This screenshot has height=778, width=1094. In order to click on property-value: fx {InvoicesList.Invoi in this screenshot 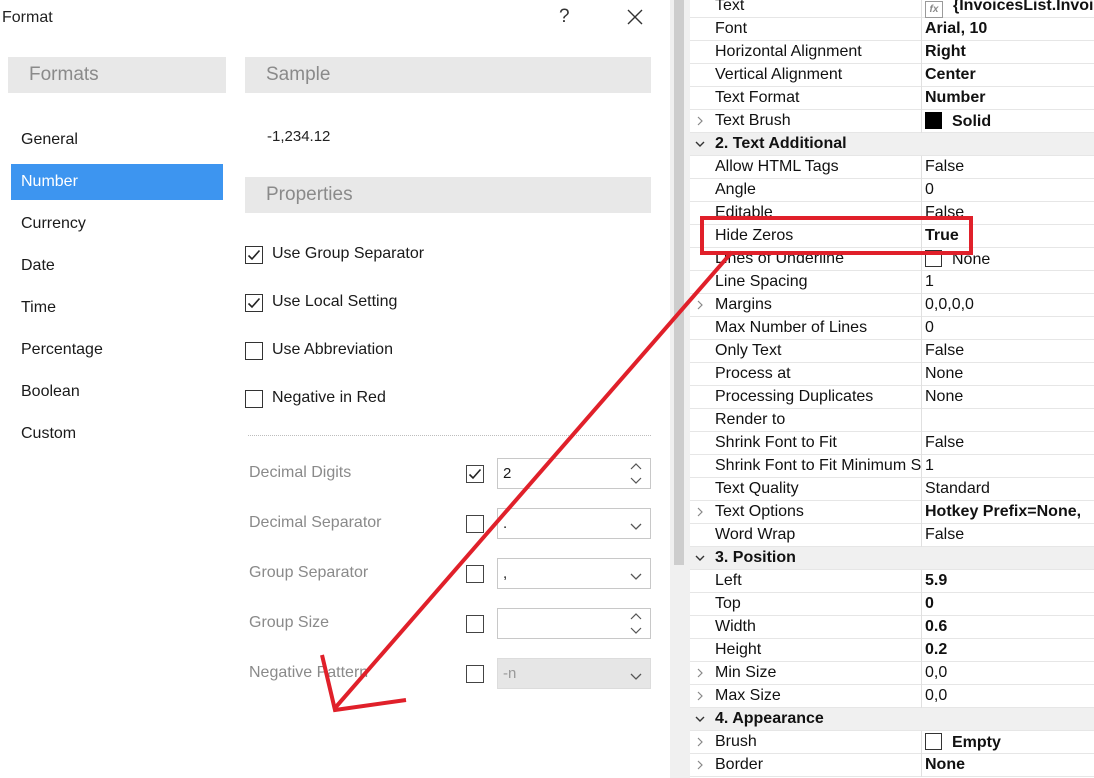, I will do `click(1009, 9)`.